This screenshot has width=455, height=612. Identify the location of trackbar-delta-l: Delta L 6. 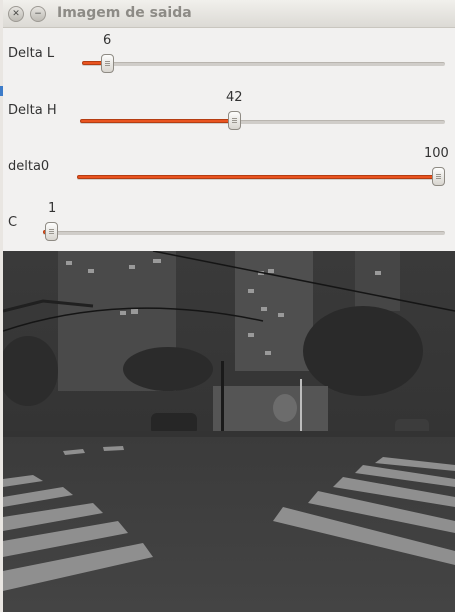
(229, 56).